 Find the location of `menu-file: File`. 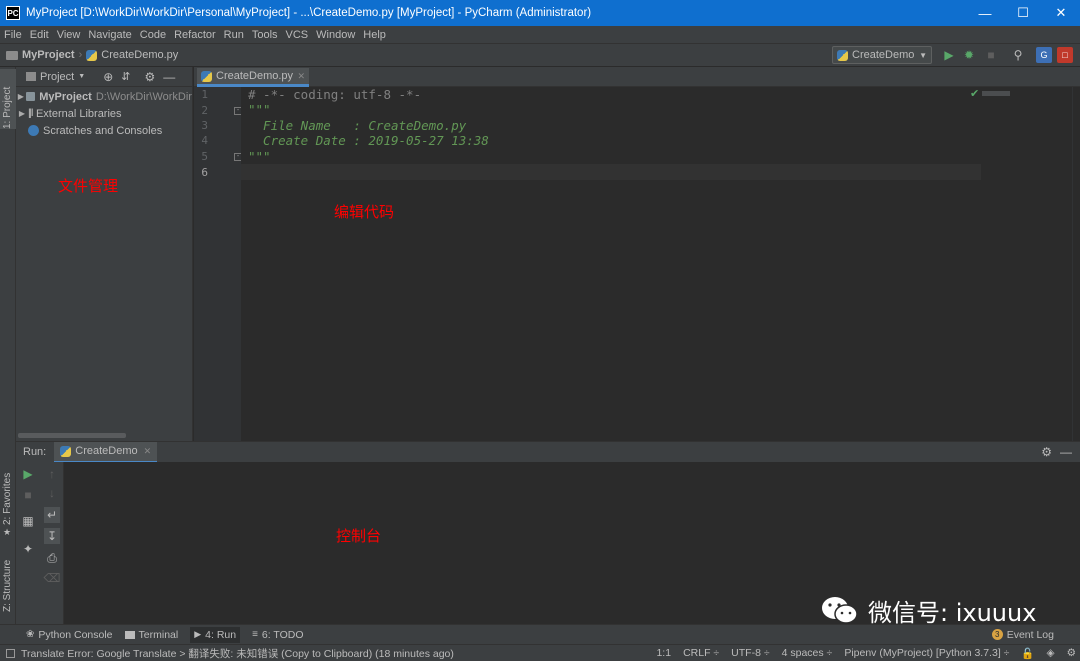

menu-file: File is located at coordinates (13, 35).